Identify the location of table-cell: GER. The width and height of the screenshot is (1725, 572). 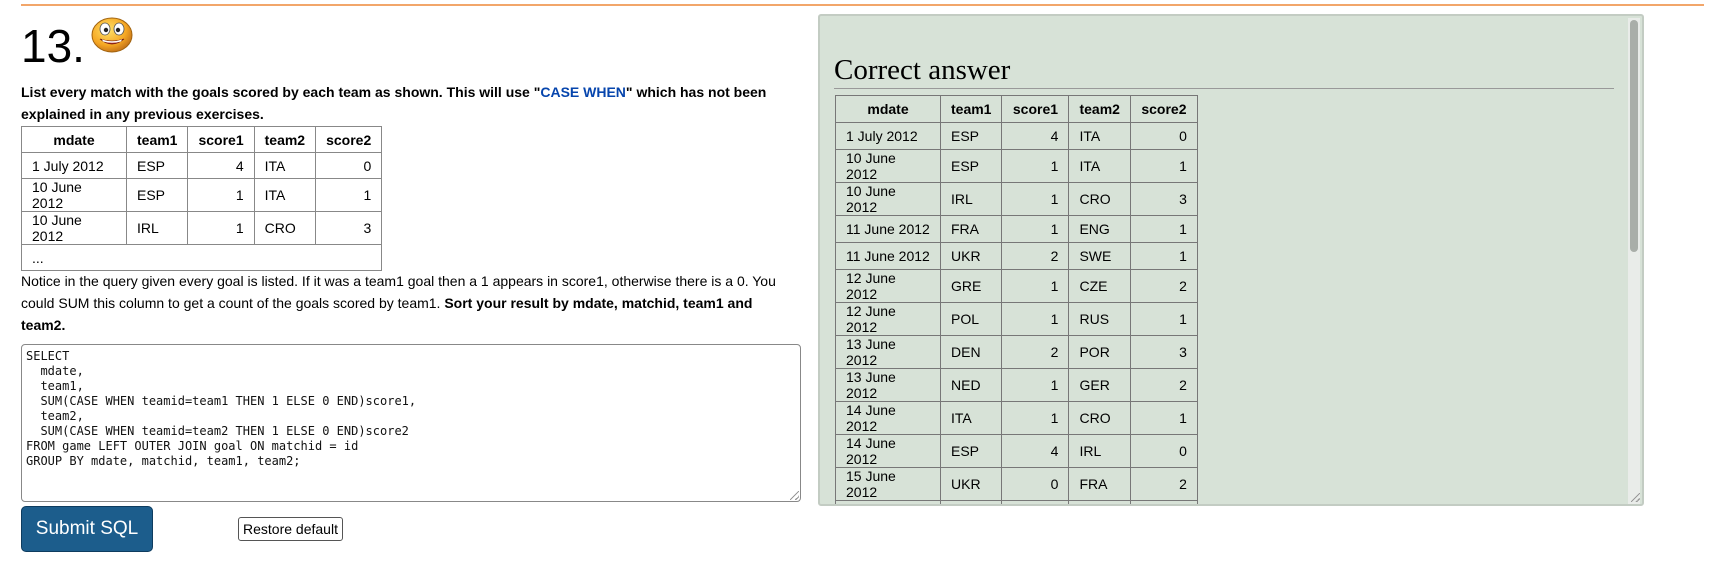
(1099, 385).